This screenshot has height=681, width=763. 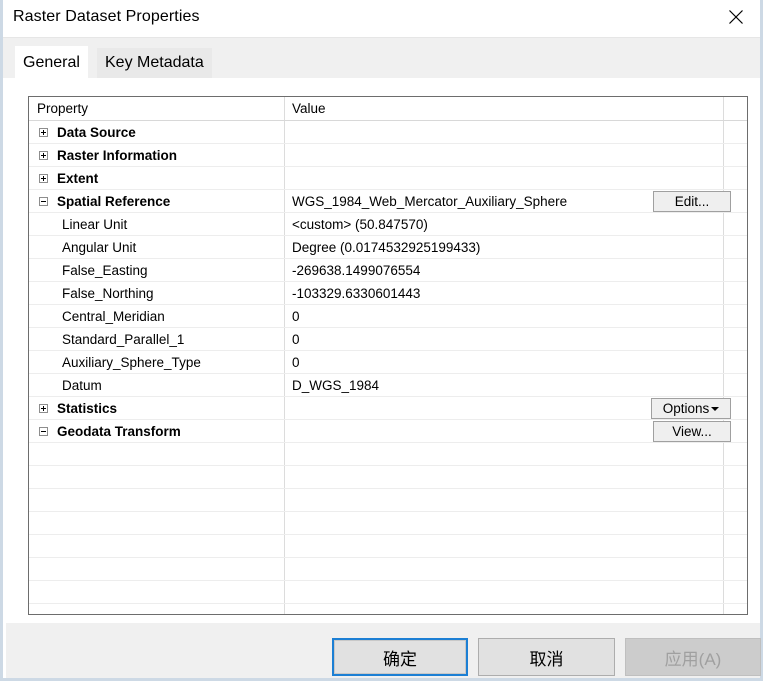 I want to click on ok-button-label: 确定, so click(x=400, y=657).